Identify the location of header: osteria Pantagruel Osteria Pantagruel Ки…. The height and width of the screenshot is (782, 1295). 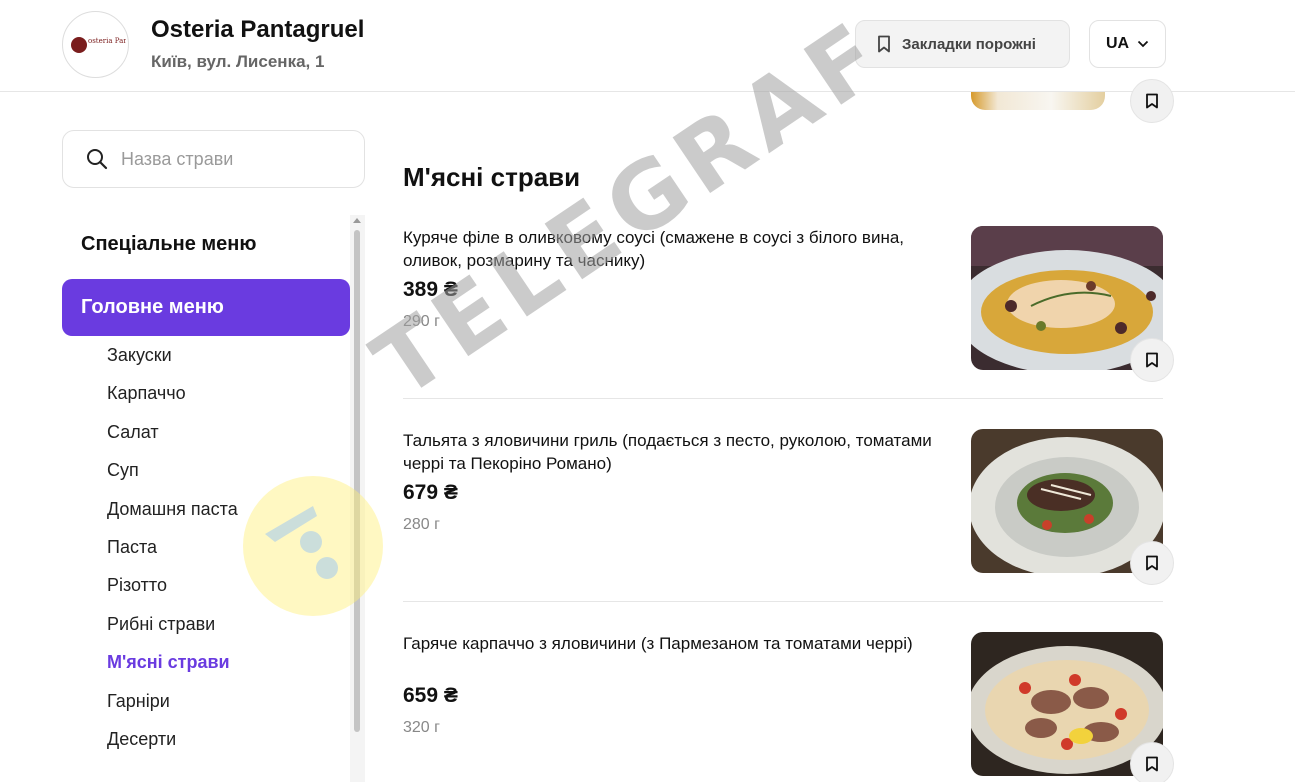
(647, 46).